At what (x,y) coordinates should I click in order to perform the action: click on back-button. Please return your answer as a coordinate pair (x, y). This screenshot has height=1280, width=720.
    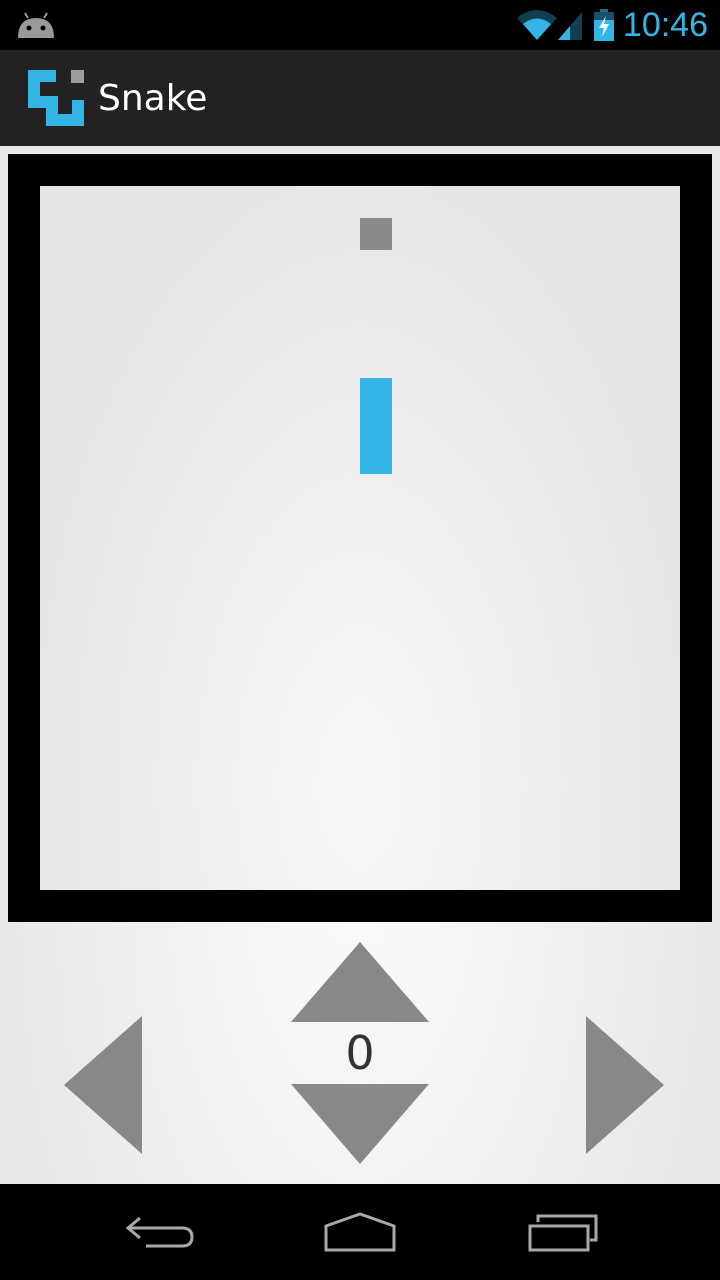
    Looking at the image, I should click on (160, 1232).